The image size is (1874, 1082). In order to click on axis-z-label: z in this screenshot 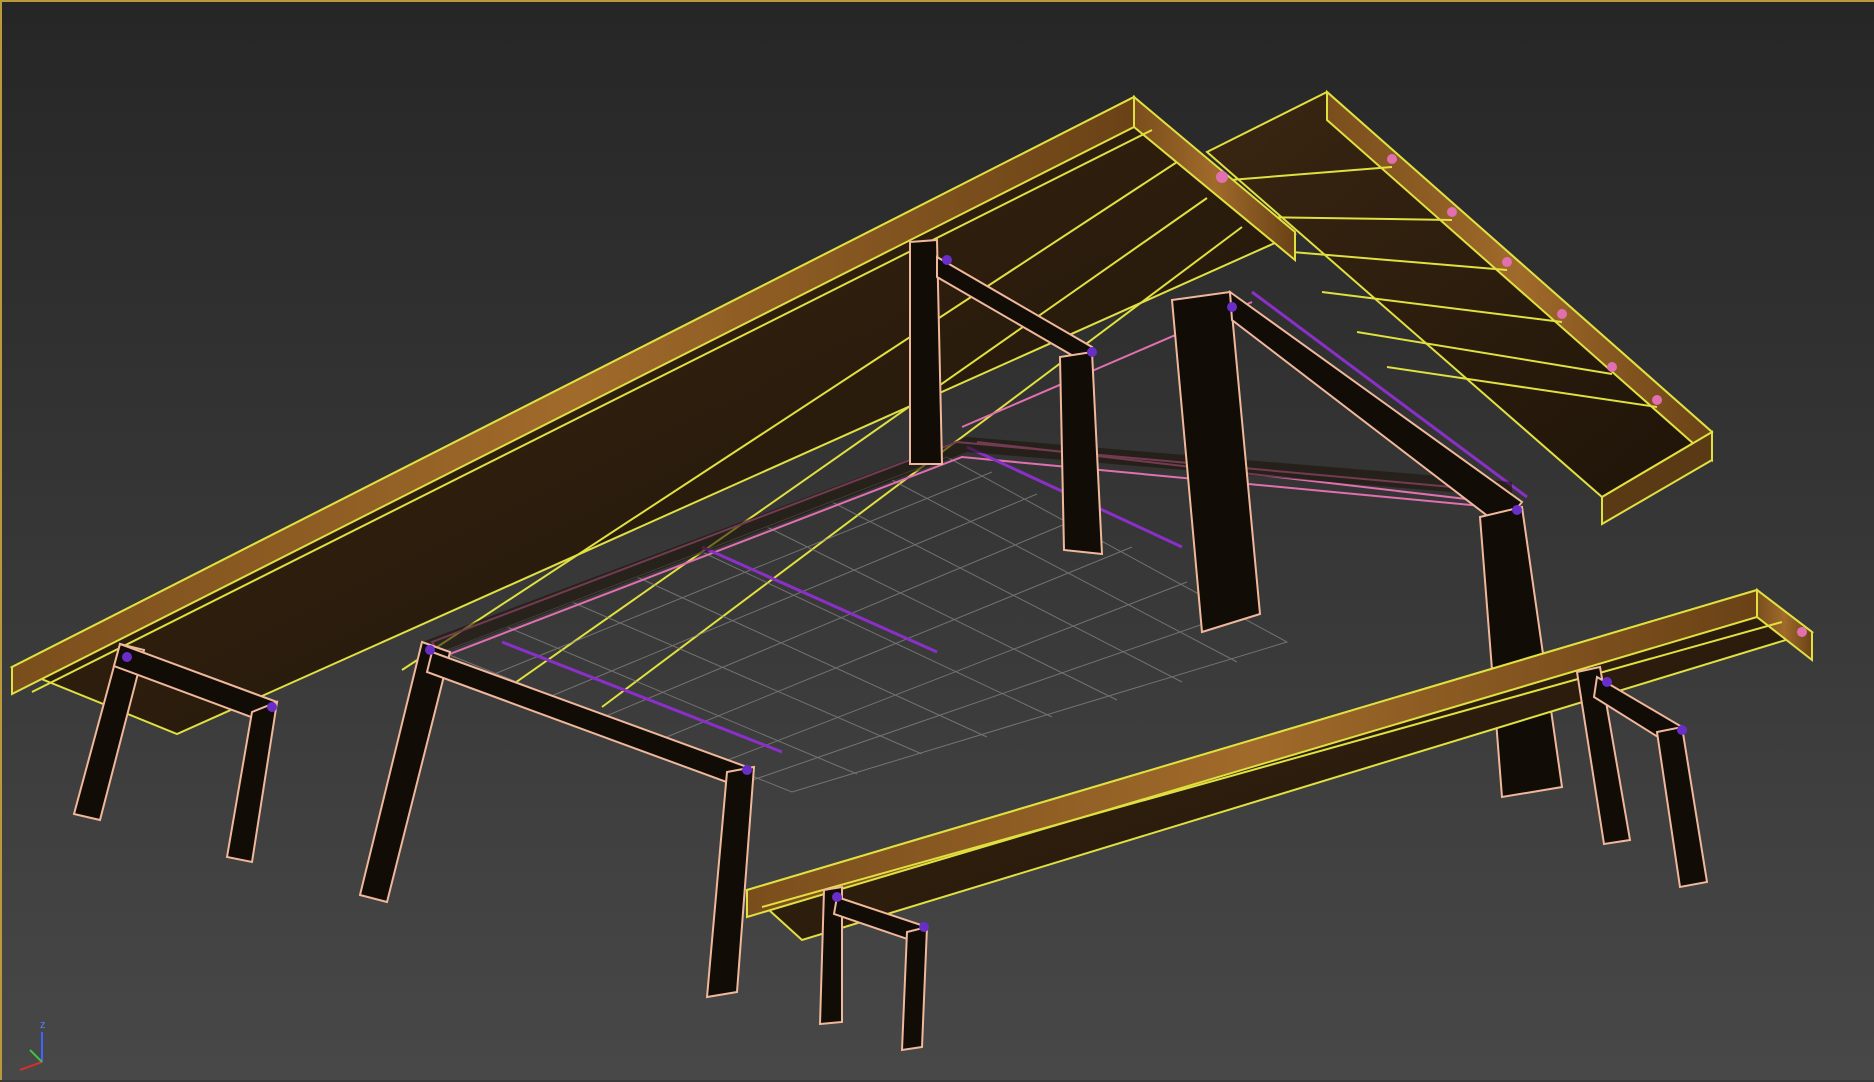, I will do `click(43, 1025)`.